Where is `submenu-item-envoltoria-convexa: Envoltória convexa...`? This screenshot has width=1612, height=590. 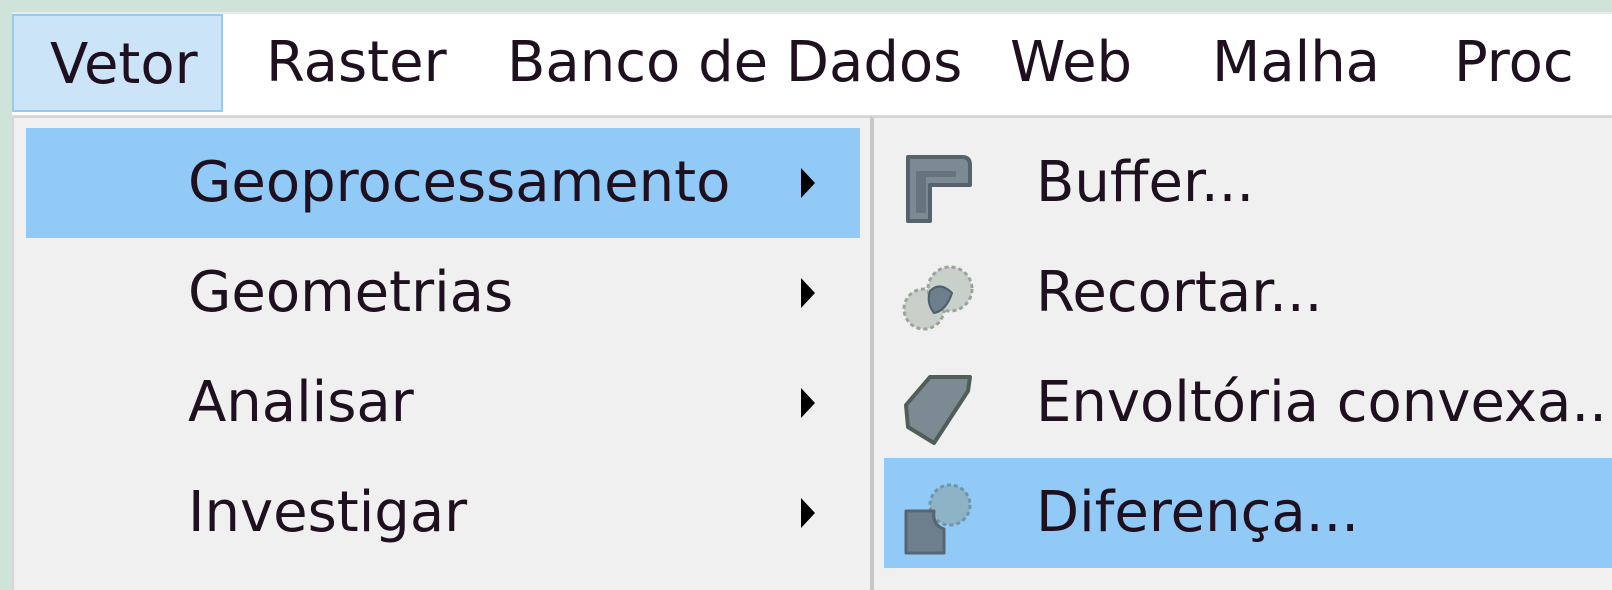
submenu-item-envoltoria-convexa: Envoltória convexa... is located at coordinates (1248, 403).